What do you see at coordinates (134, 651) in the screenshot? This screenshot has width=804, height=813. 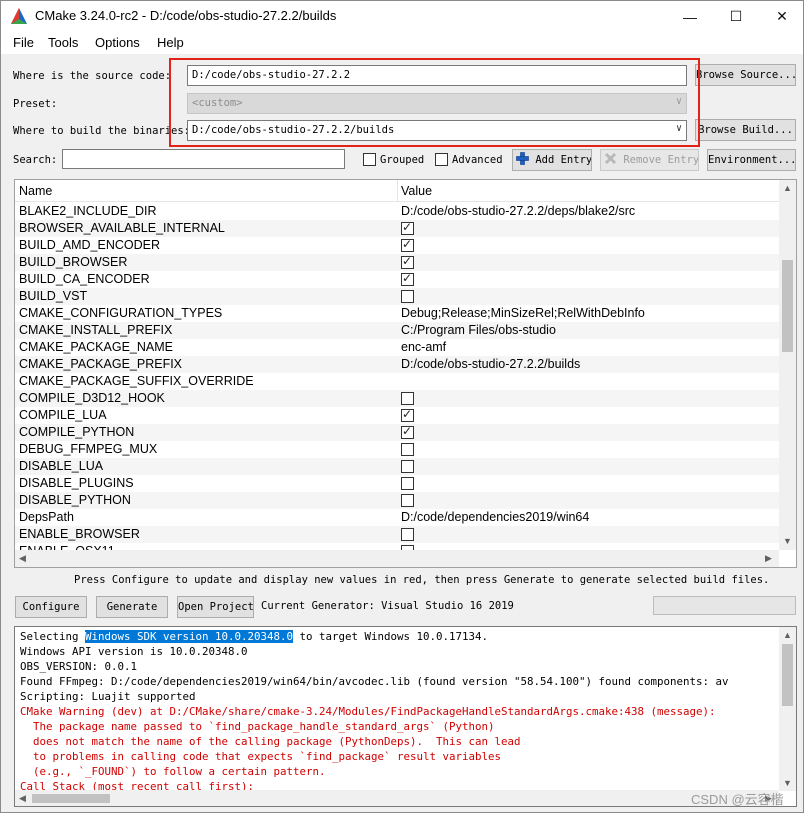 I see `log-text: Windows API version is 10.0.20348.0` at bounding box center [134, 651].